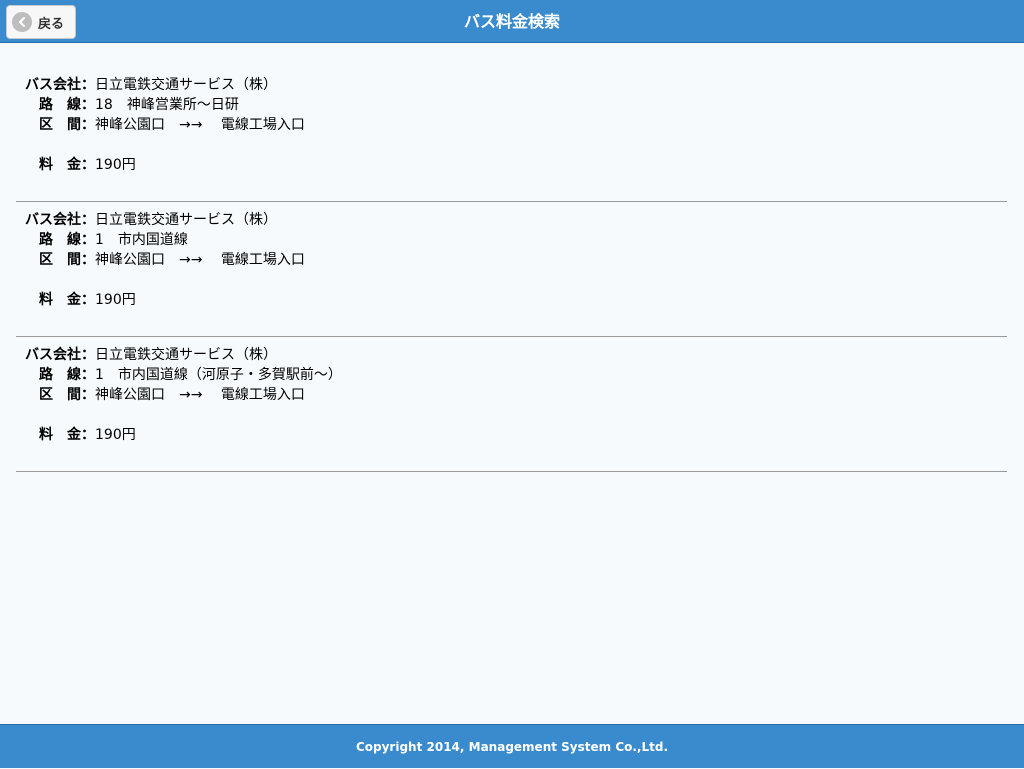 This screenshot has height=769, width=1024. I want to click on route-value: 1 市内国道線（河原子・多賀駅前〜）, so click(218, 375).